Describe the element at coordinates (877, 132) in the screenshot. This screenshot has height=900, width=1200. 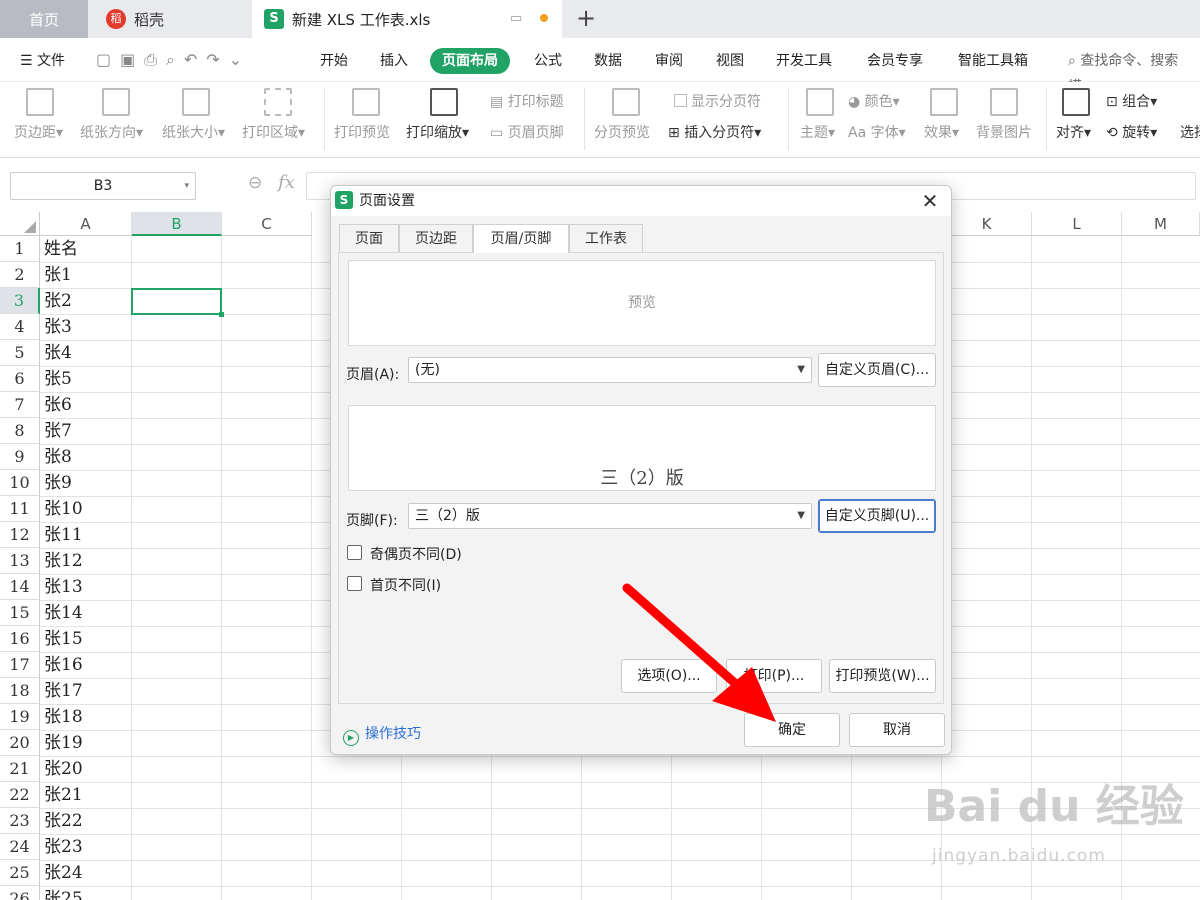
I see `fonts-button: Aa 字体▾` at that location.